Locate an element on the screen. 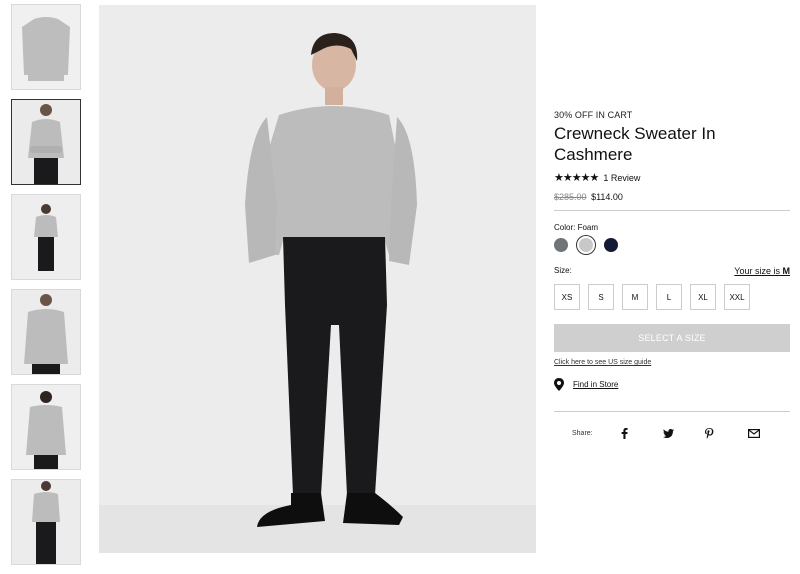 The image size is (800, 574). rating-stars-icon: ★★★★★ is located at coordinates (576, 178).